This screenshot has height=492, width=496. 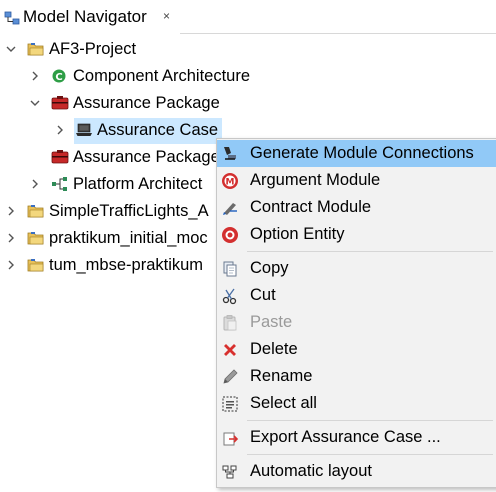 I want to click on model-navigator-tab: Model Navigator ×, so click(x=90, y=17).